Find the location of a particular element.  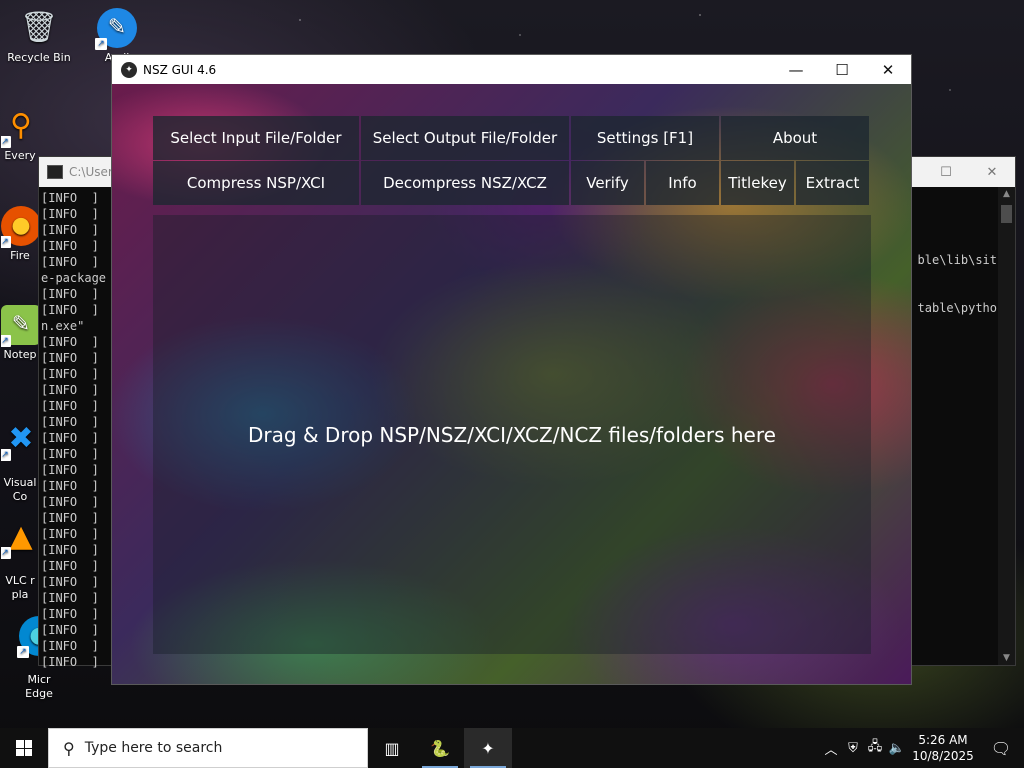

select-output-button: Select Output File/Folder is located at coordinates (465, 138).